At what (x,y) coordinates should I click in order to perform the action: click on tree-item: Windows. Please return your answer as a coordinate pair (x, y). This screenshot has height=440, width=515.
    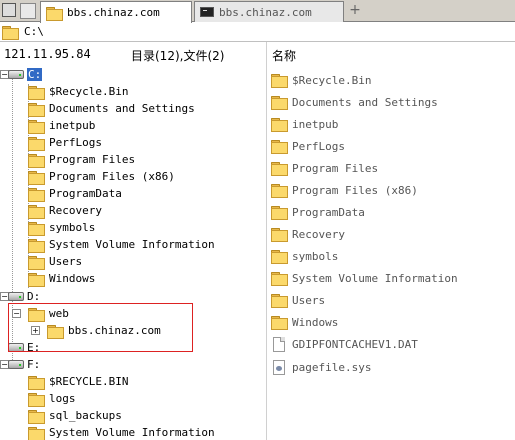
    Looking at the image, I should click on (61, 278).